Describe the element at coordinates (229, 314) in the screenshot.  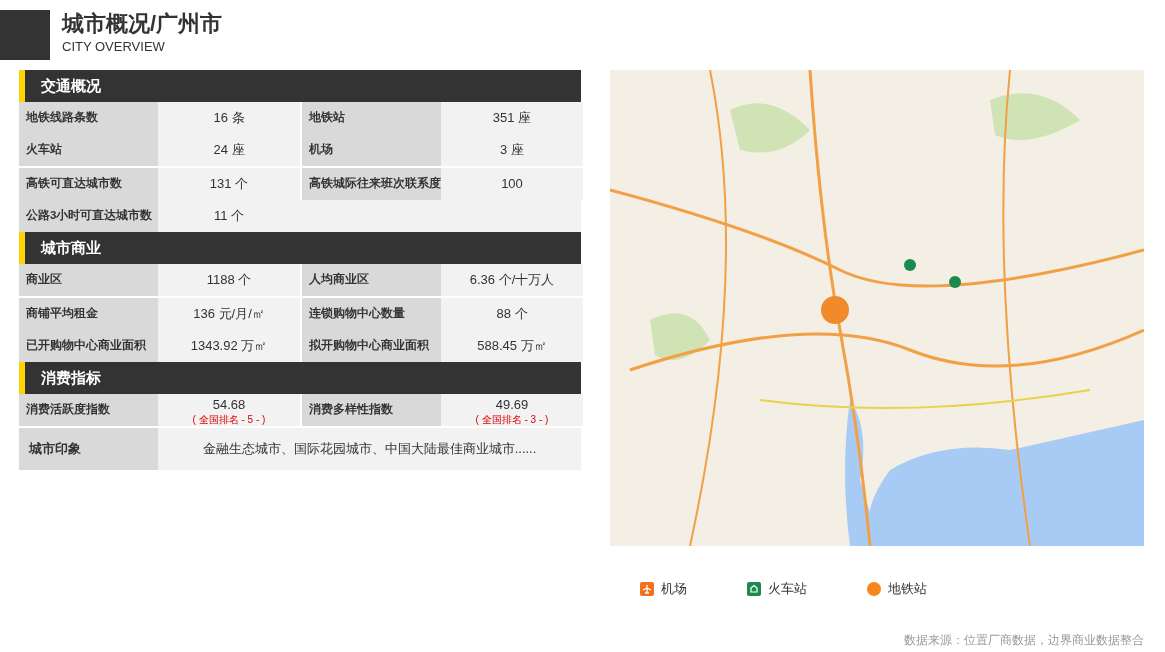
I see `value-text: 136 元/月/㎡` at that location.